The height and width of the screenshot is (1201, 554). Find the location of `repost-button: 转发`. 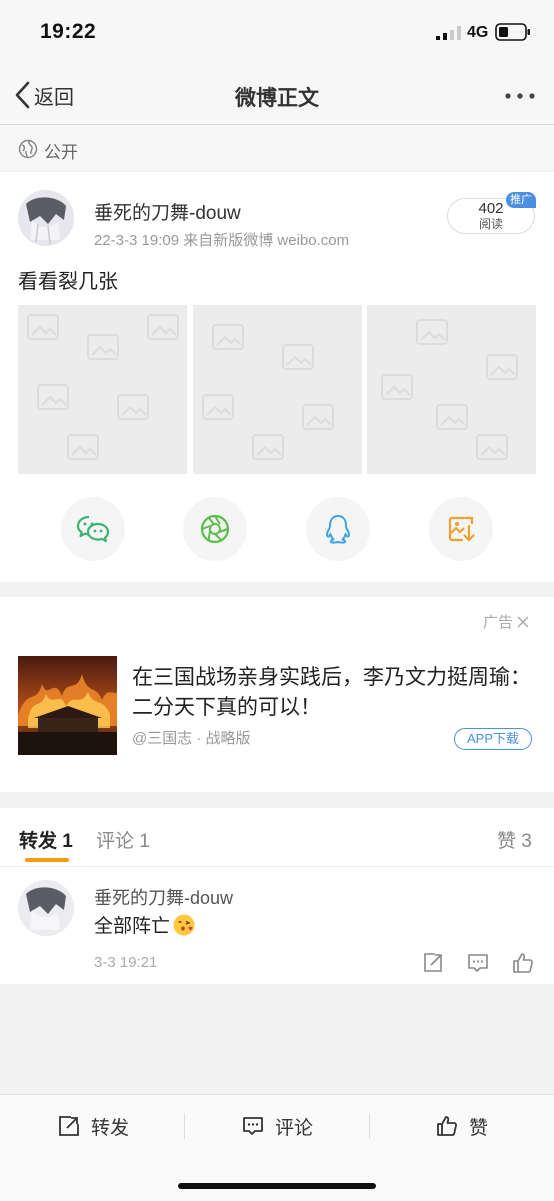

repost-button: 转发 is located at coordinates (93, 1126).